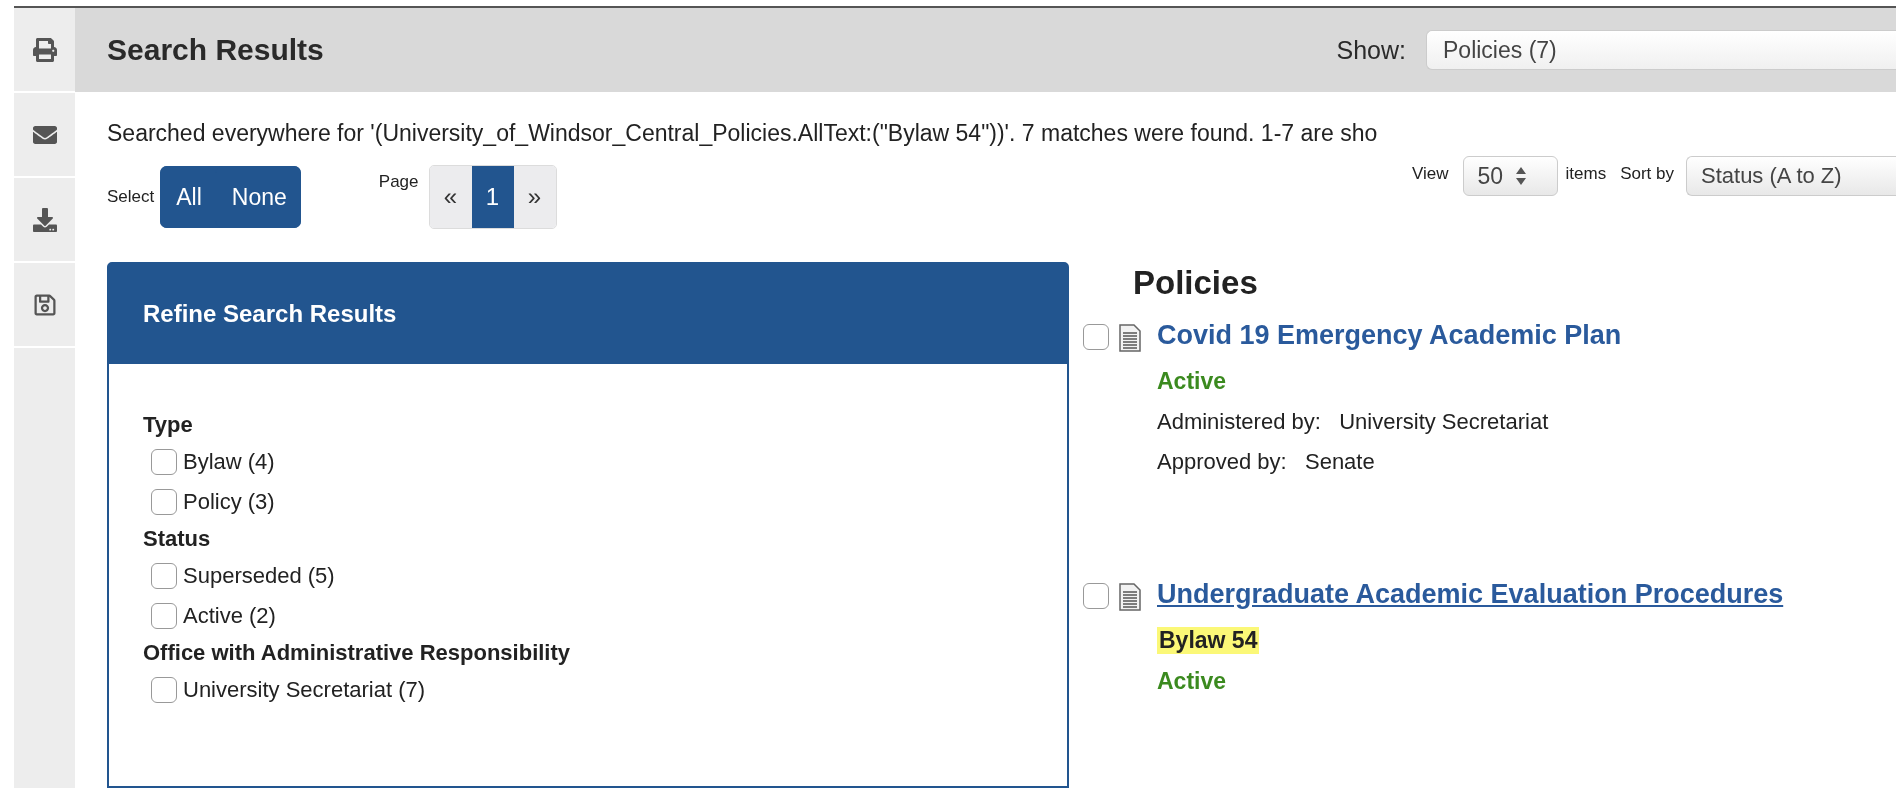 Image resolution: width=1896 pixels, height=788 pixels. Describe the element at coordinates (1526, 462) in the screenshot. I see `result-field: Approved by: Senate` at that location.